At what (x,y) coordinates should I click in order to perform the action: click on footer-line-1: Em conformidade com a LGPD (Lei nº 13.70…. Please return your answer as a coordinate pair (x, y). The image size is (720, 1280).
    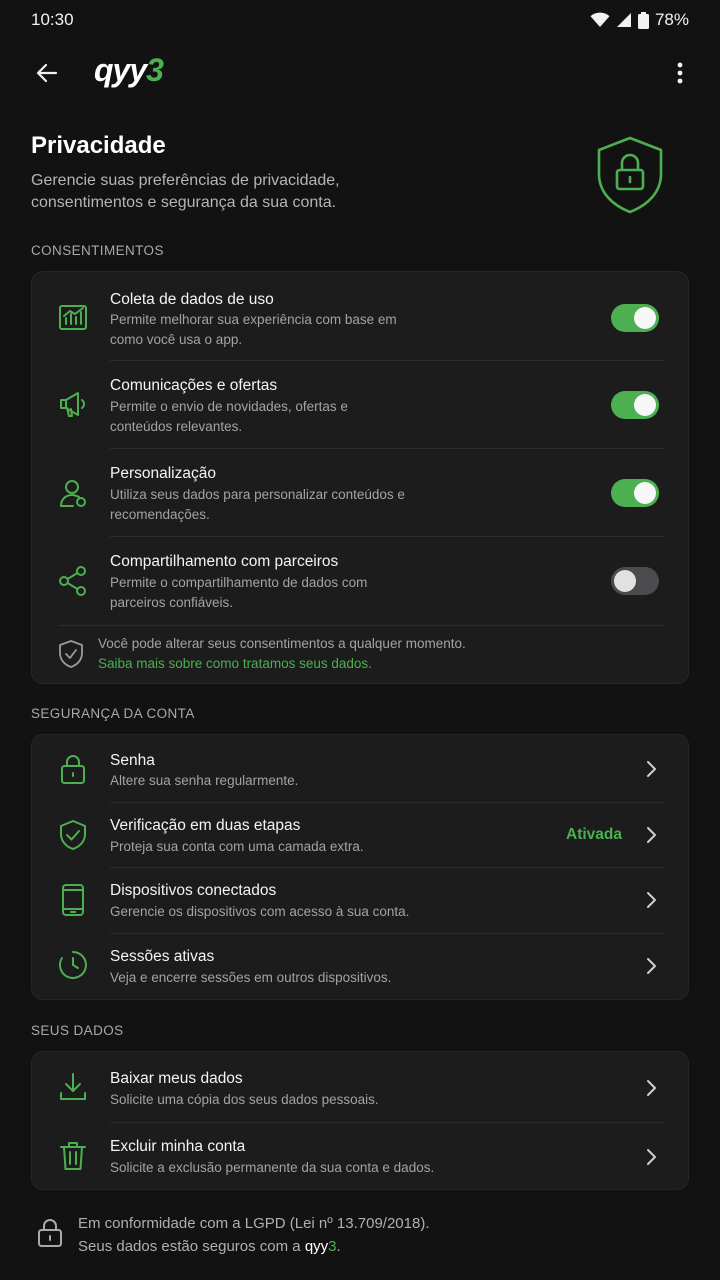
    Looking at the image, I should click on (254, 1223).